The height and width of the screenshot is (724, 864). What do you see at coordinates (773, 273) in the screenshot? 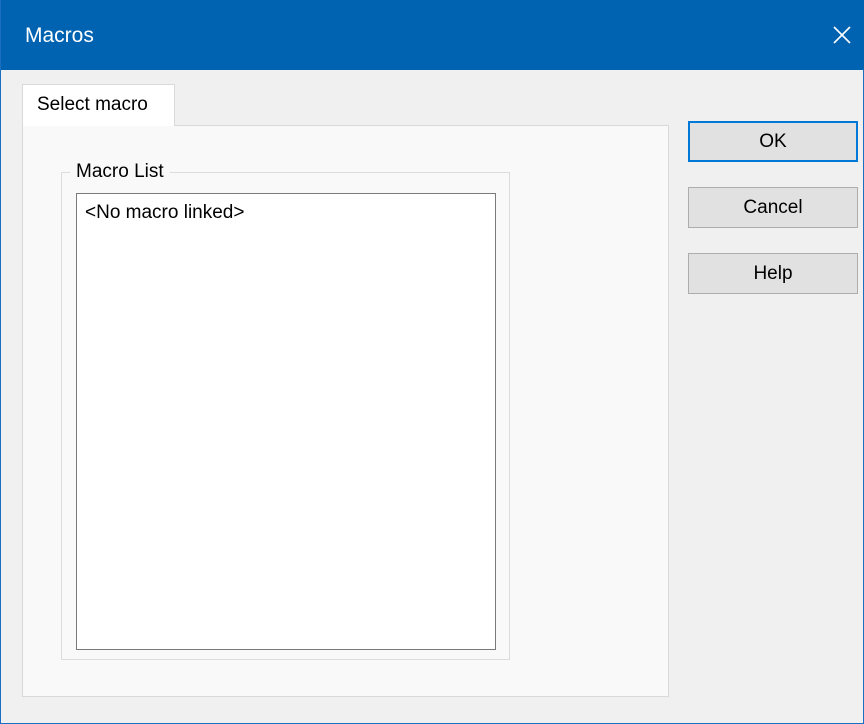
I see `help-button: Help` at bounding box center [773, 273].